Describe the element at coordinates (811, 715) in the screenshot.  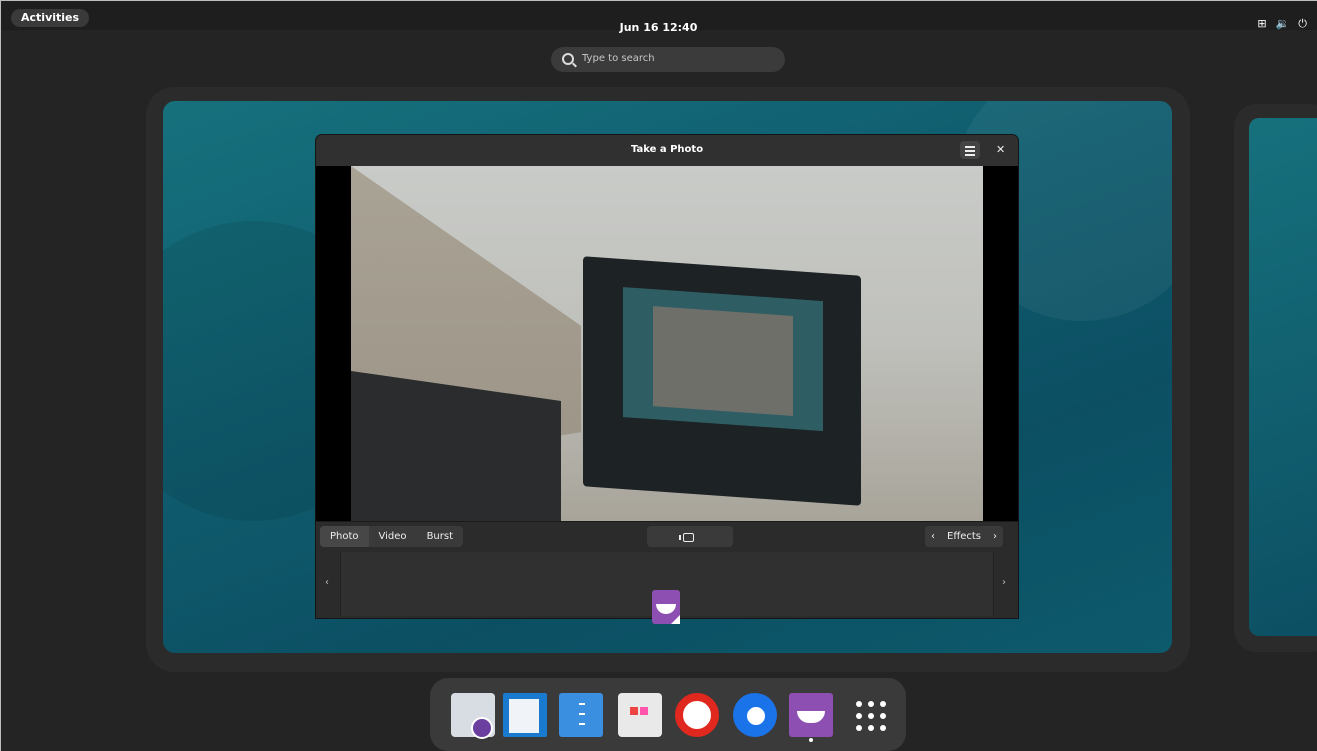
I see `cheese-icon` at that location.